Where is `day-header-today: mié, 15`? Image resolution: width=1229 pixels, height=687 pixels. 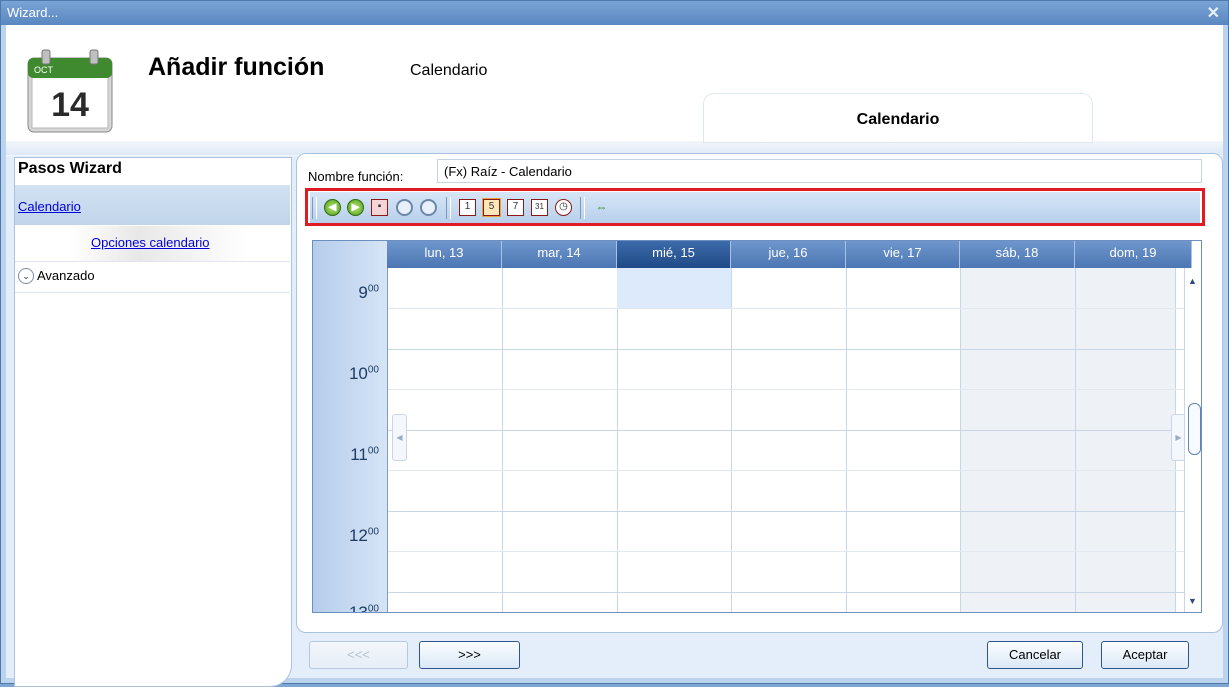
day-header-today: mié, 15 is located at coordinates (674, 254).